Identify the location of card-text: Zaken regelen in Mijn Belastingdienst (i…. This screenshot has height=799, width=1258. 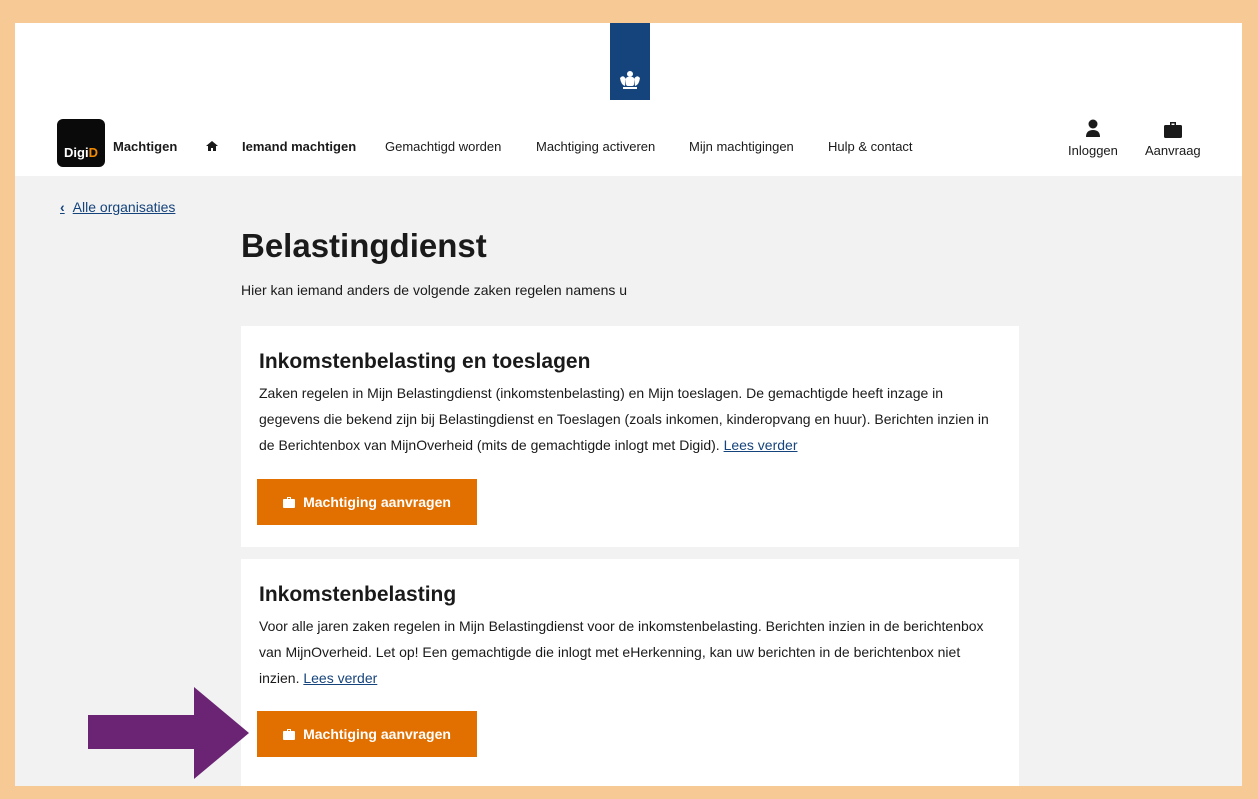
(624, 419).